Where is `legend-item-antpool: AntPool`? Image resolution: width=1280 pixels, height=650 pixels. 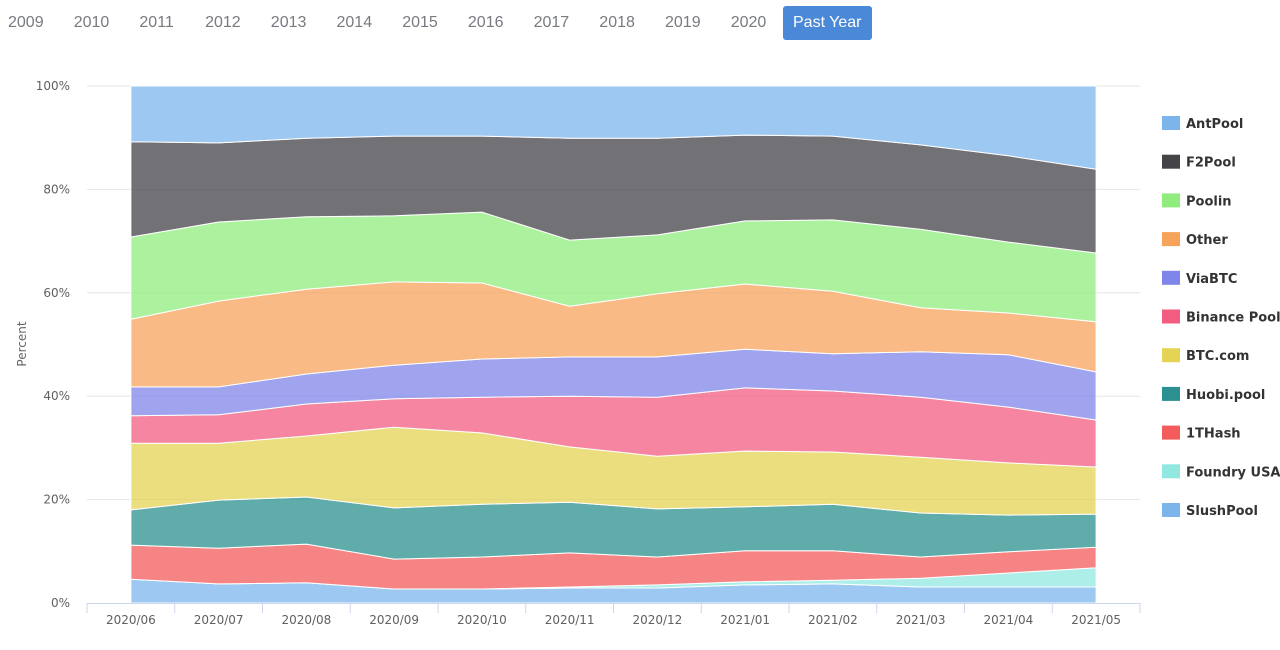 legend-item-antpool: AntPool is located at coordinates (1202, 124).